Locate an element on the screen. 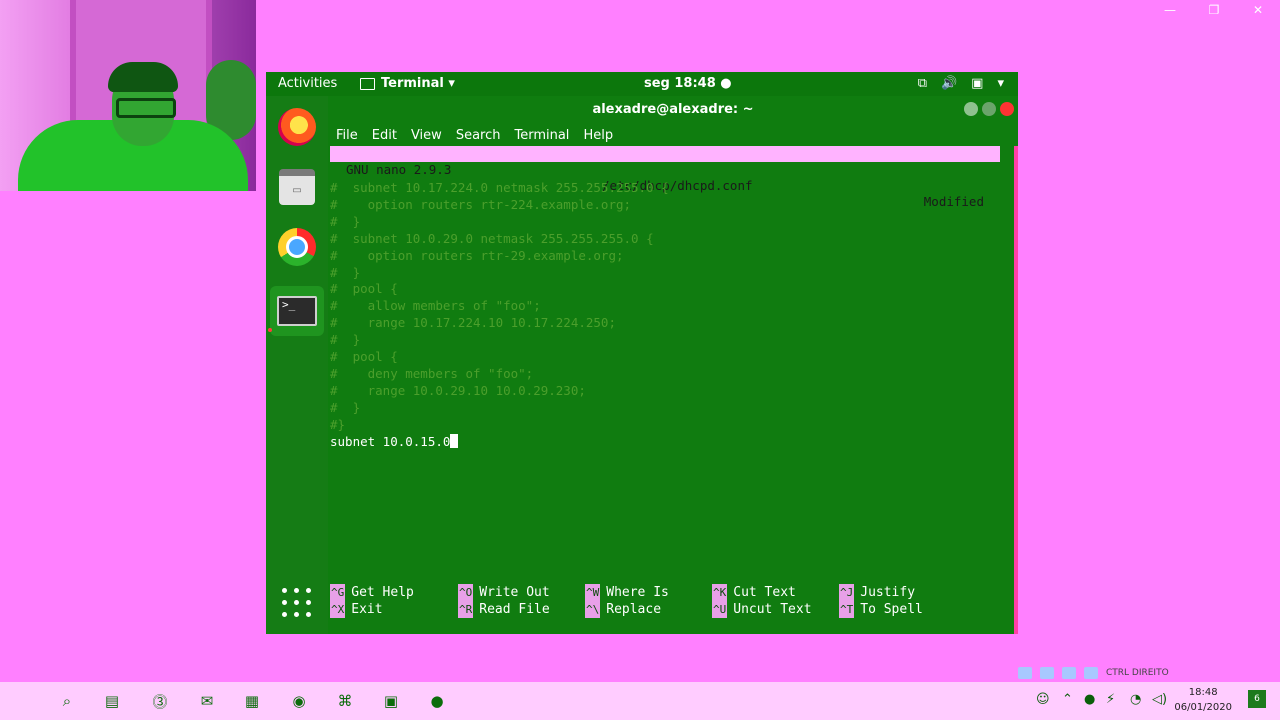 The image size is (1280, 720). chrome-taskbar-icon: ◉ is located at coordinates (299, 701).